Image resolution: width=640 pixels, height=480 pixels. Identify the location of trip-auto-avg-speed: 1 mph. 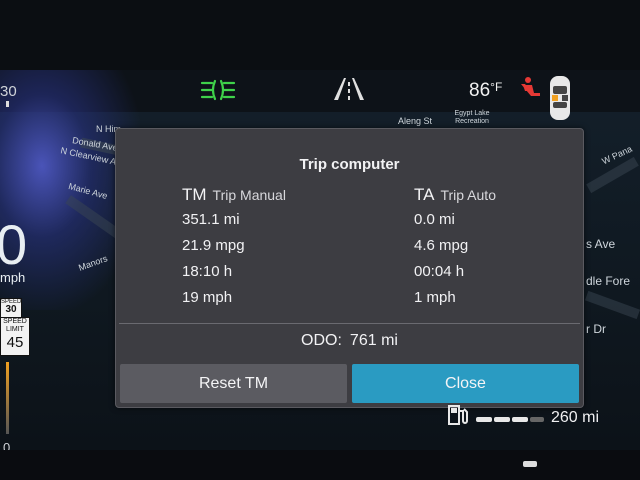
(435, 297).